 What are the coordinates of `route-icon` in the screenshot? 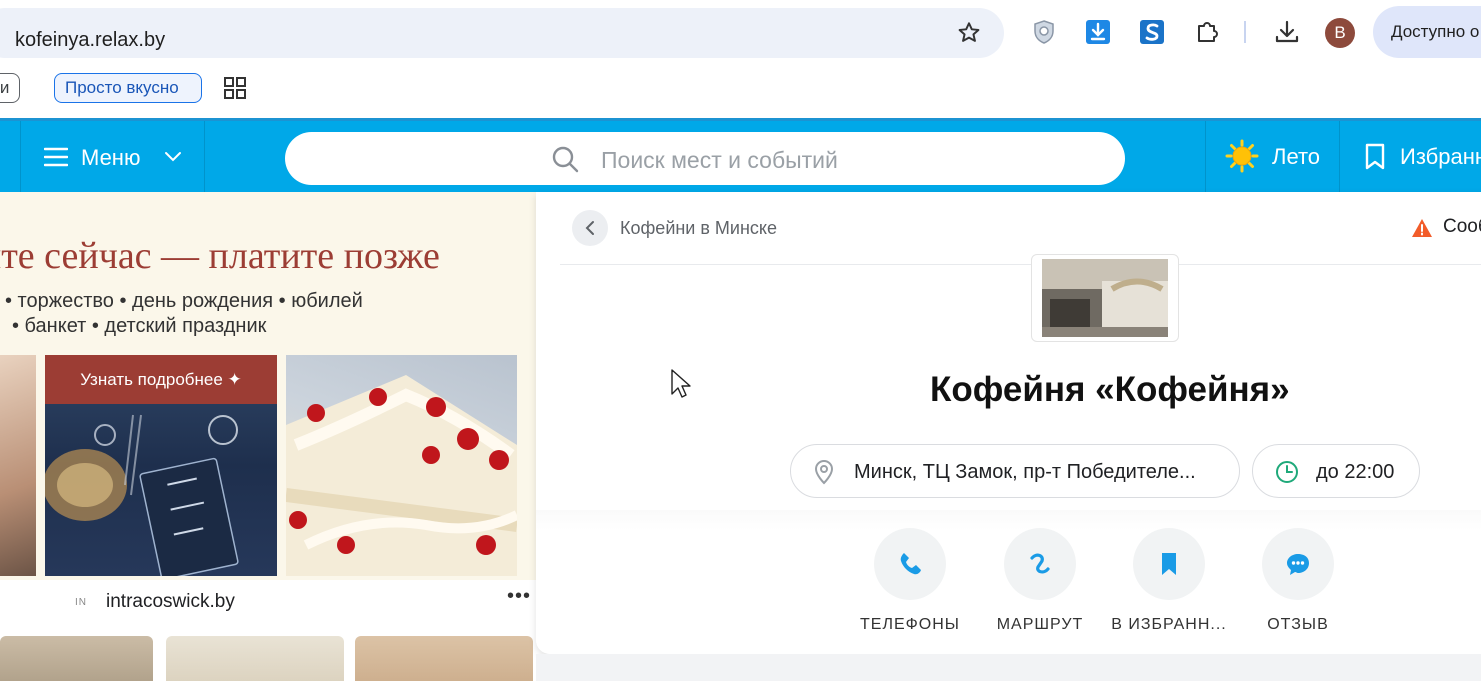 It's located at (1040, 563).